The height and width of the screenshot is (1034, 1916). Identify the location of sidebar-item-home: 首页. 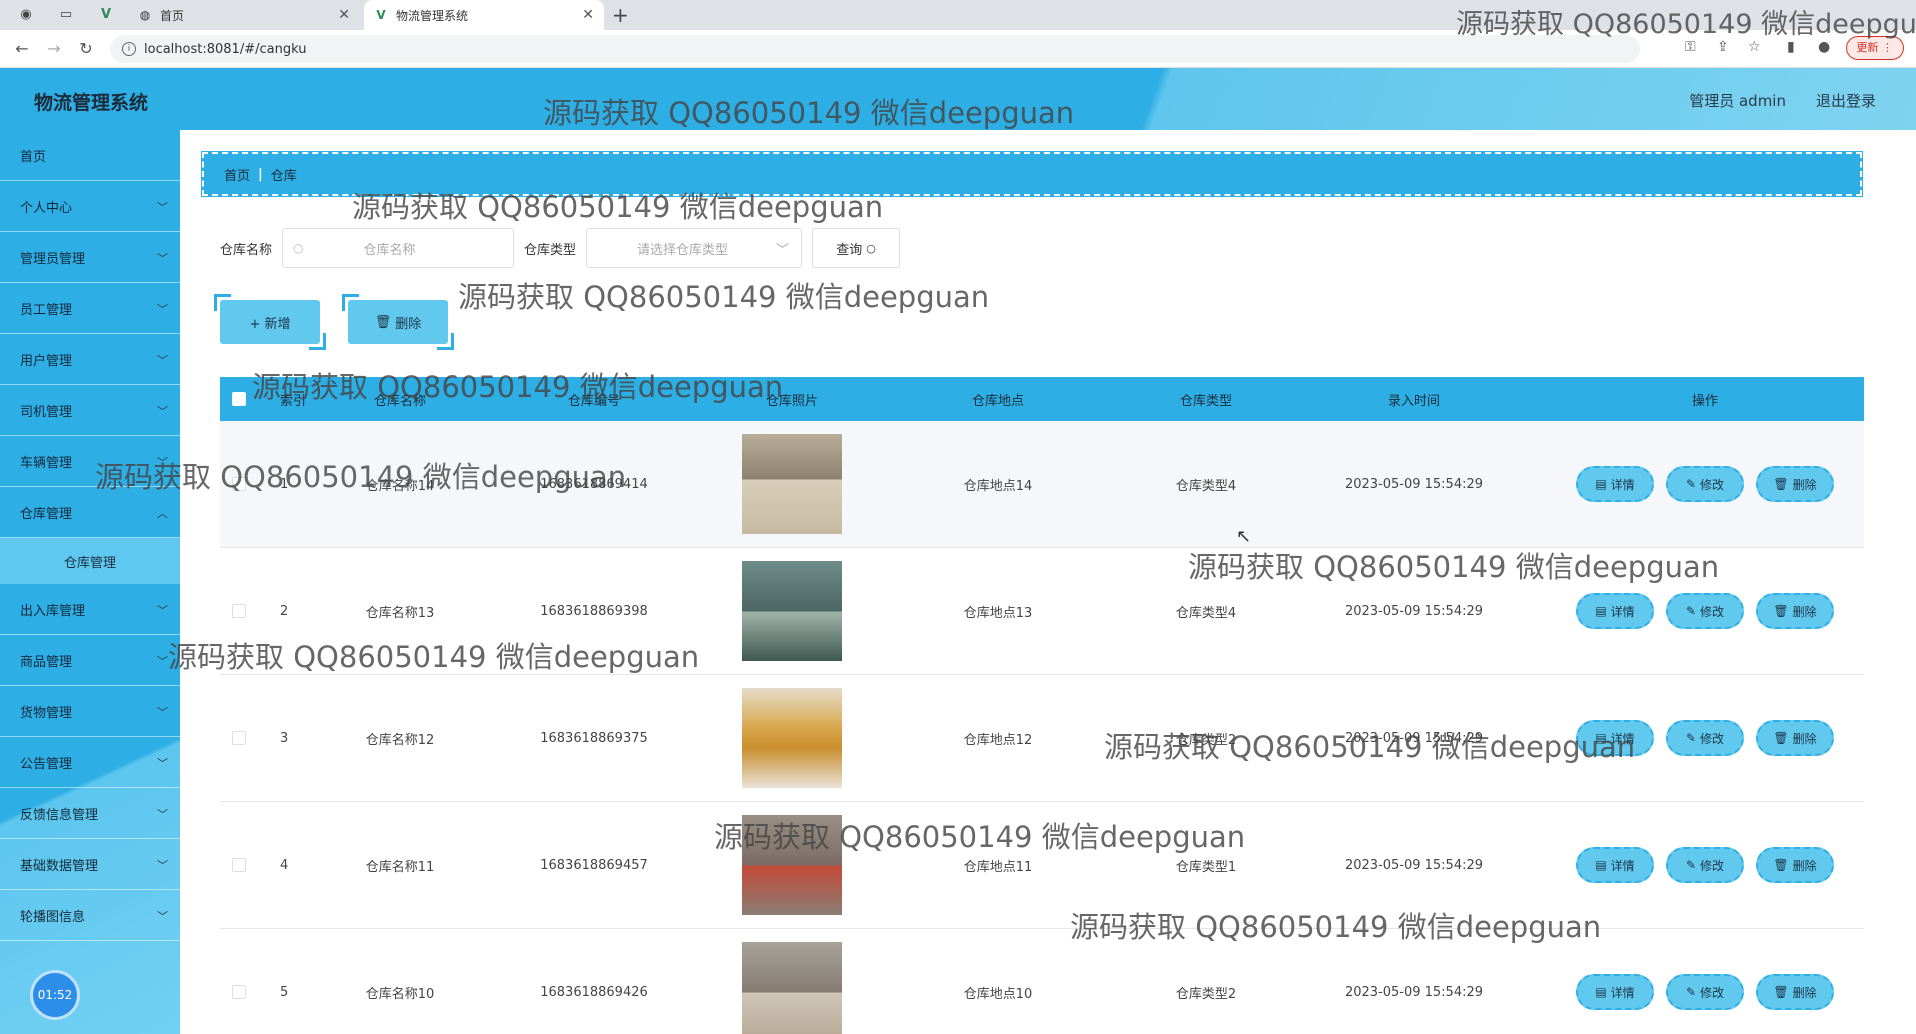
(90, 155).